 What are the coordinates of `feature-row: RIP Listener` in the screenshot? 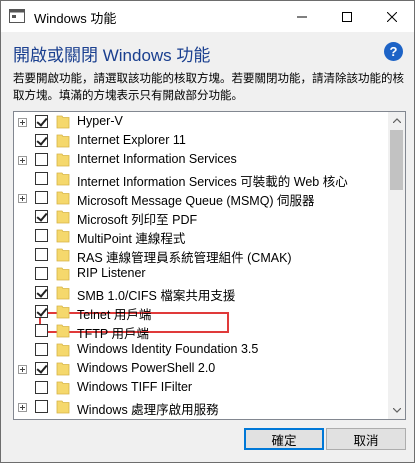 It's located at (200, 274).